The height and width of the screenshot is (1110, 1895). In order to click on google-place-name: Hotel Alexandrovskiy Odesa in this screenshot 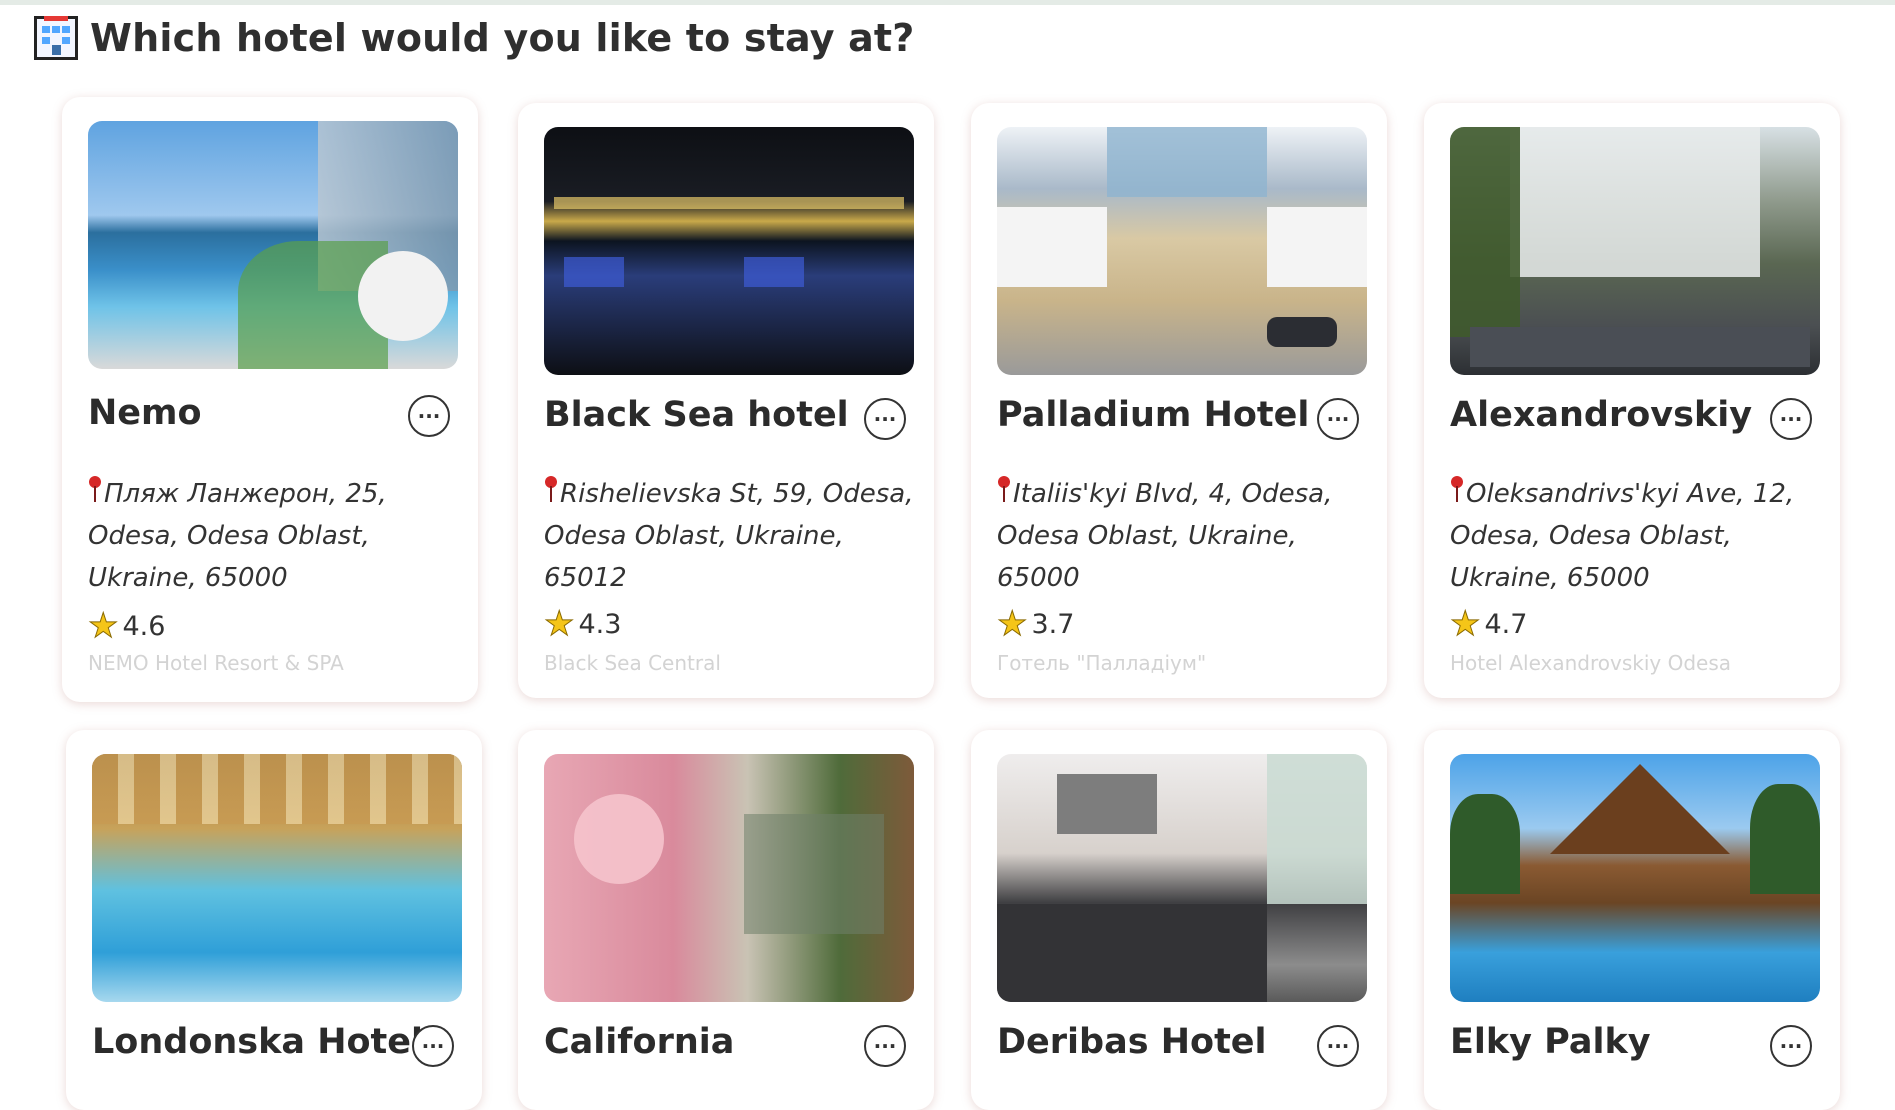, I will do `click(1591, 663)`.